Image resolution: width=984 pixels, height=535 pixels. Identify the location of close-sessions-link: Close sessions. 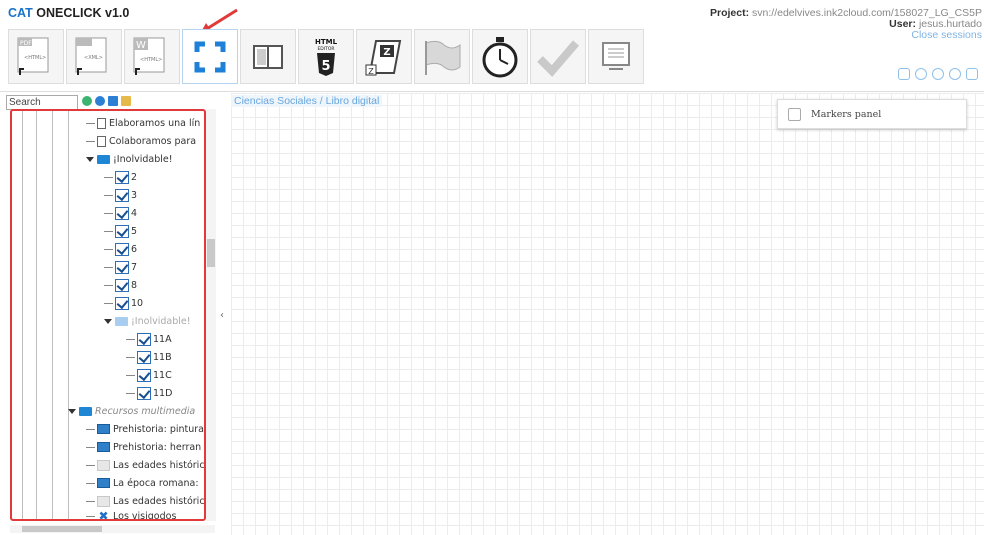
(846, 35).